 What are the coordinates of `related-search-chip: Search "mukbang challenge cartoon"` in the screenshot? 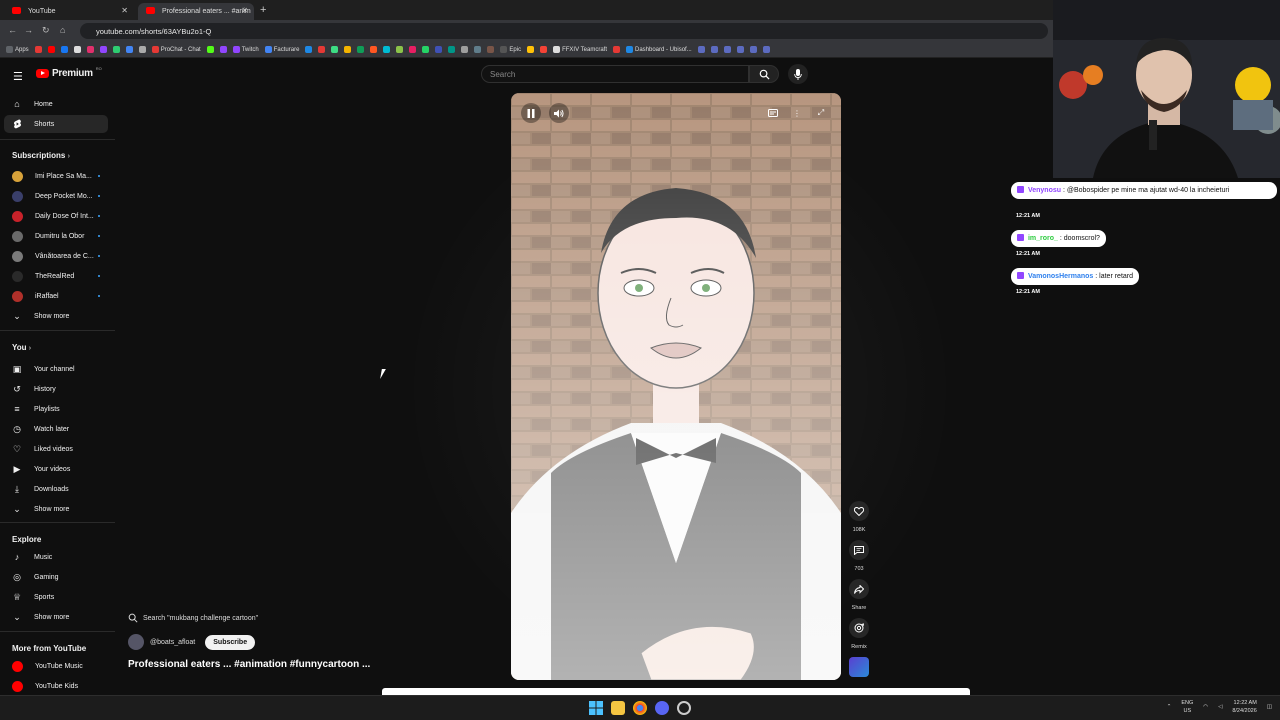 It's located at (193, 618).